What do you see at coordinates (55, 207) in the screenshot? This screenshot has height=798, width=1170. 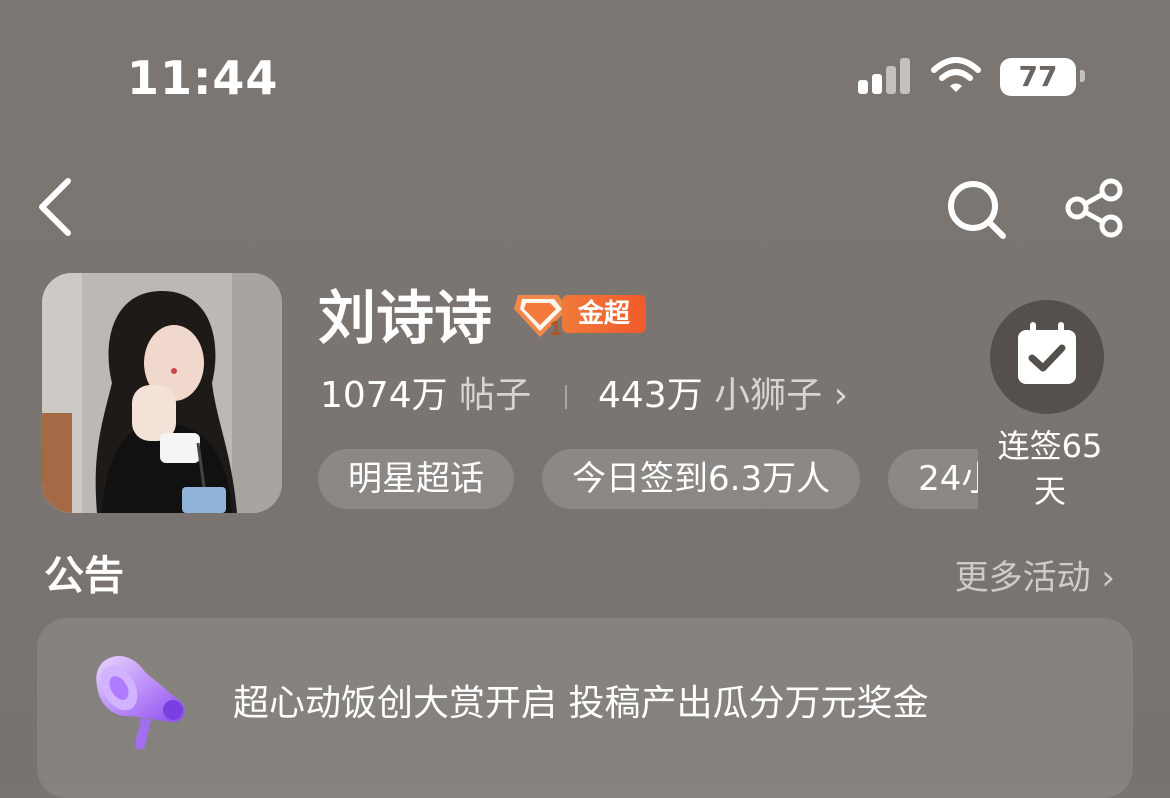 I see `back-icon` at bounding box center [55, 207].